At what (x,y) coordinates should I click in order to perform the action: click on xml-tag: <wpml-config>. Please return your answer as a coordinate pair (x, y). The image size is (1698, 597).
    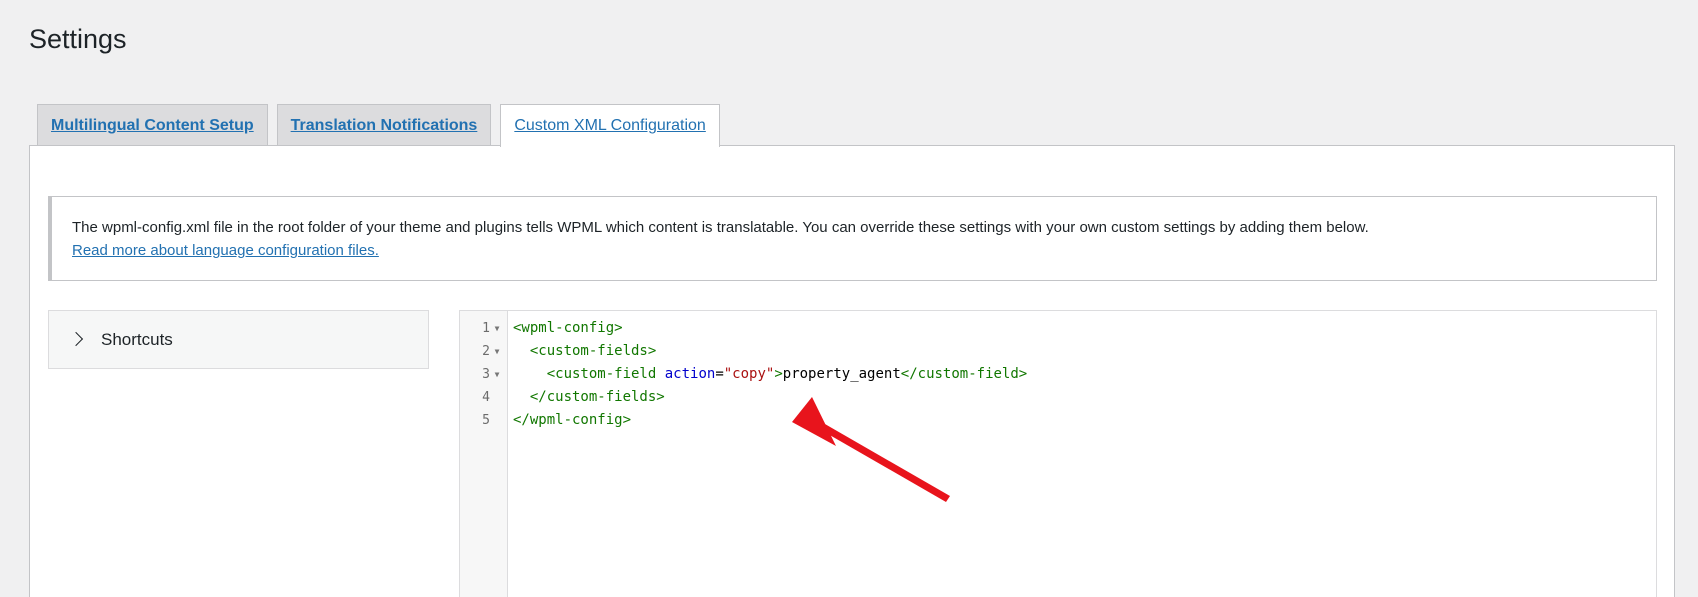
    Looking at the image, I should click on (568, 328).